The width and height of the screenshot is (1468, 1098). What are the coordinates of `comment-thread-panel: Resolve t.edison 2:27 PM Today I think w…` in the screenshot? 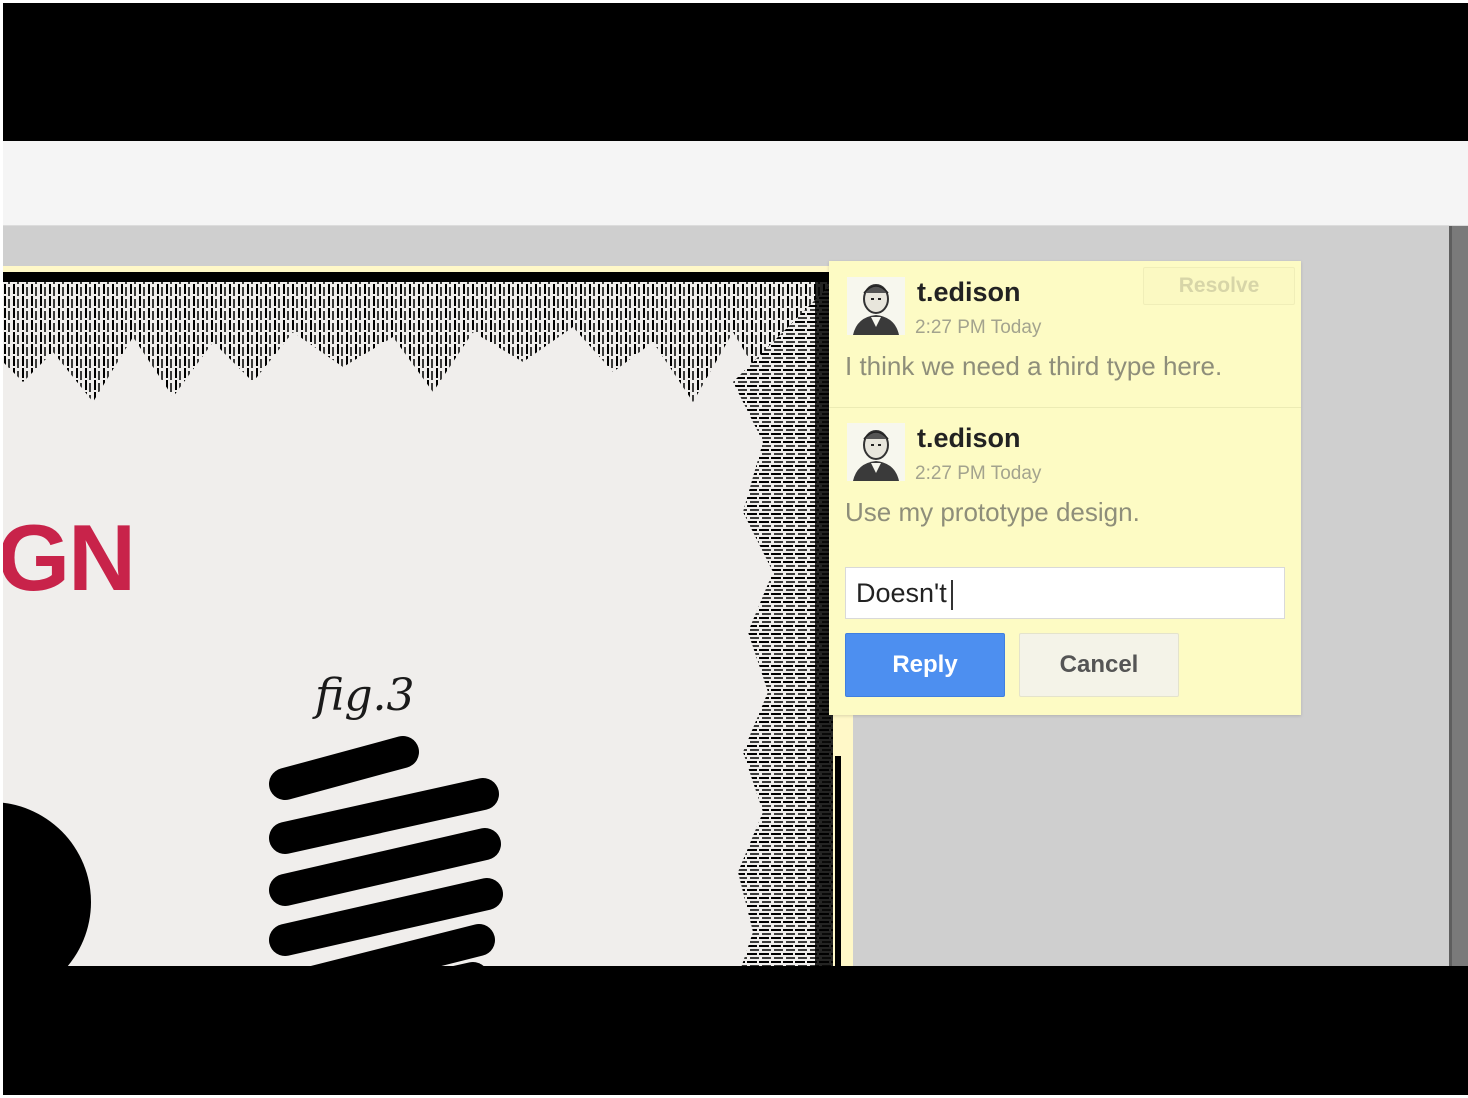 It's located at (1065, 488).